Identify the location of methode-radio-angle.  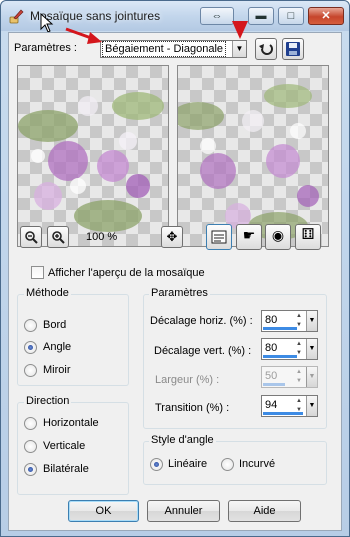
(30, 347).